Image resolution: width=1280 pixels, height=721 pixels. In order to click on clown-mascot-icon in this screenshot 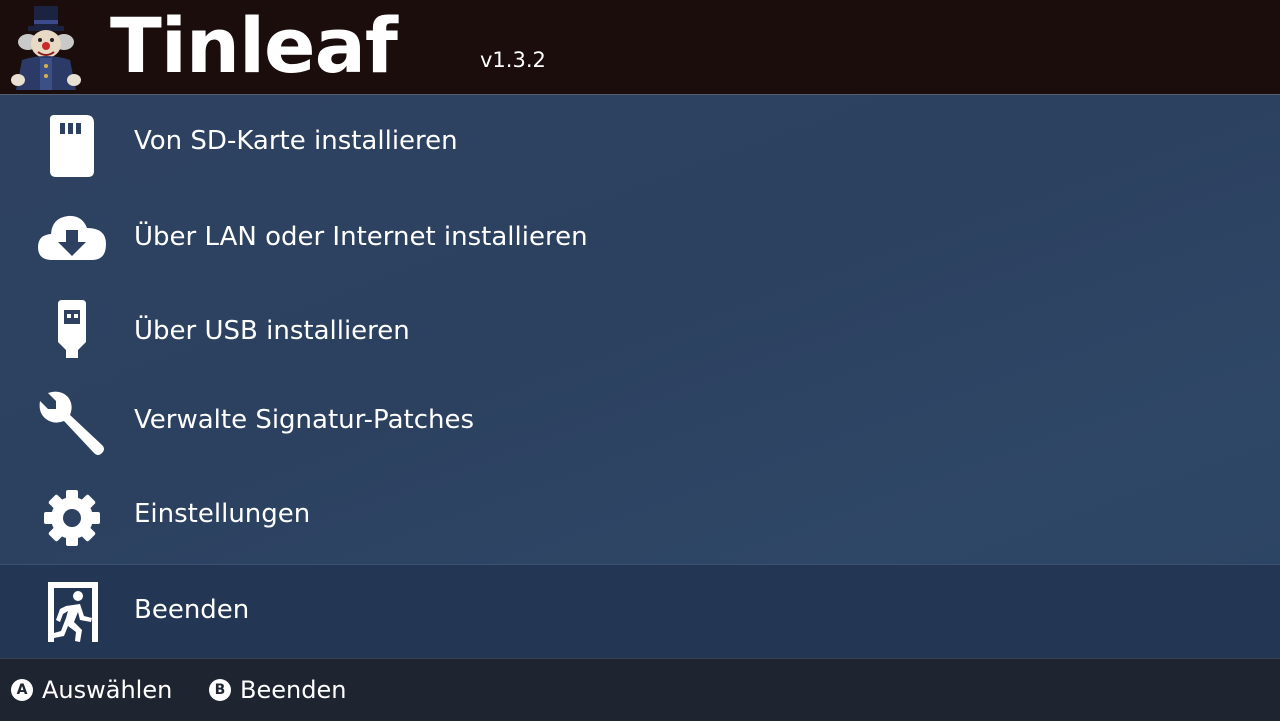, I will do `click(45, 47)`.